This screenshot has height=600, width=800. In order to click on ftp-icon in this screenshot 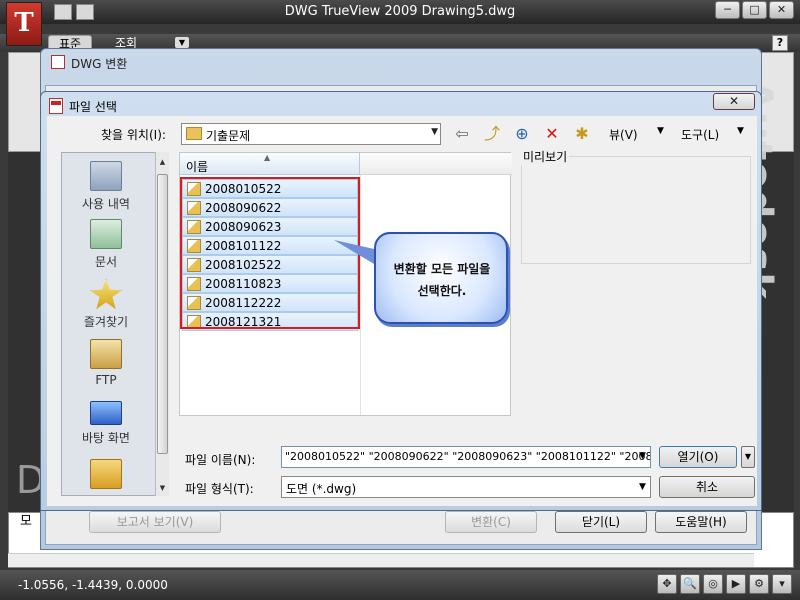, I will do `click(106, 354)`.